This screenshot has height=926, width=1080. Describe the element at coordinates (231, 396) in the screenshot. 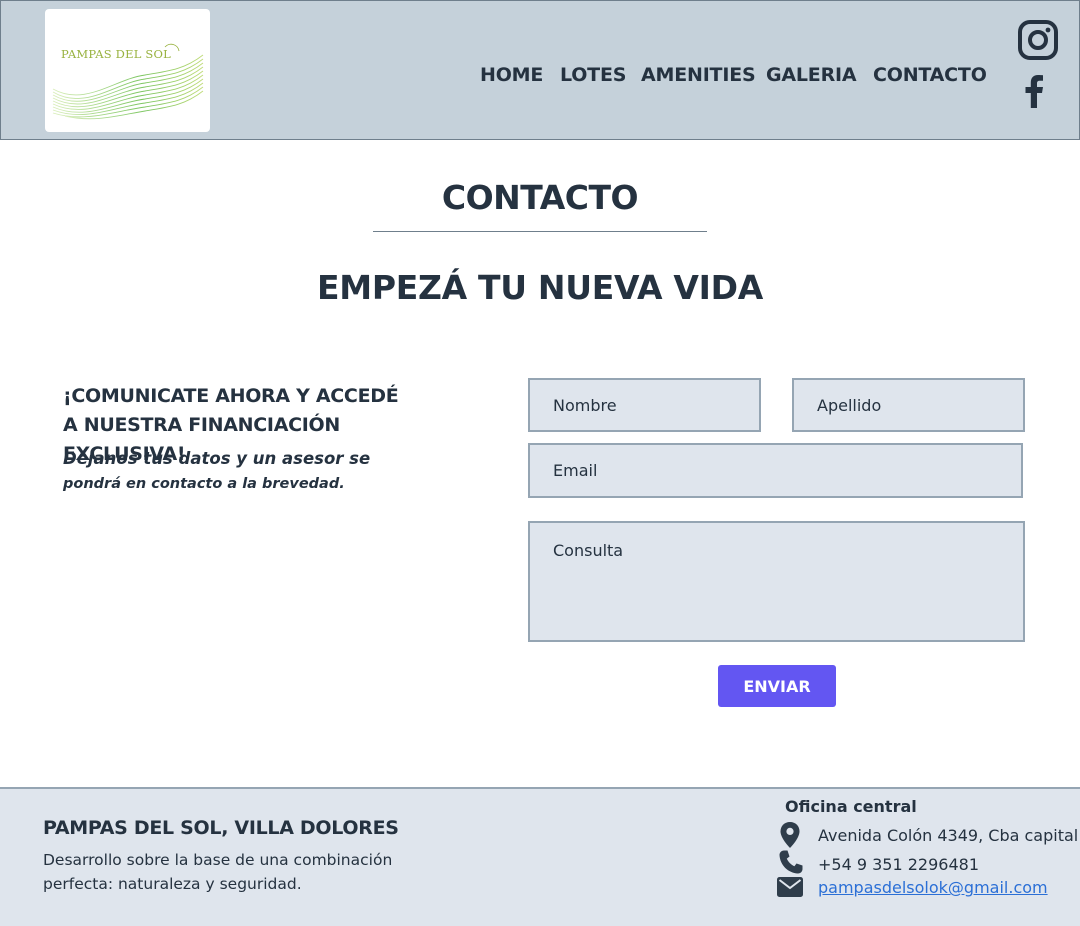

I see `cta-line-1: ¡COMUNICATE AHORA Y ACCEDÉ` at that location.